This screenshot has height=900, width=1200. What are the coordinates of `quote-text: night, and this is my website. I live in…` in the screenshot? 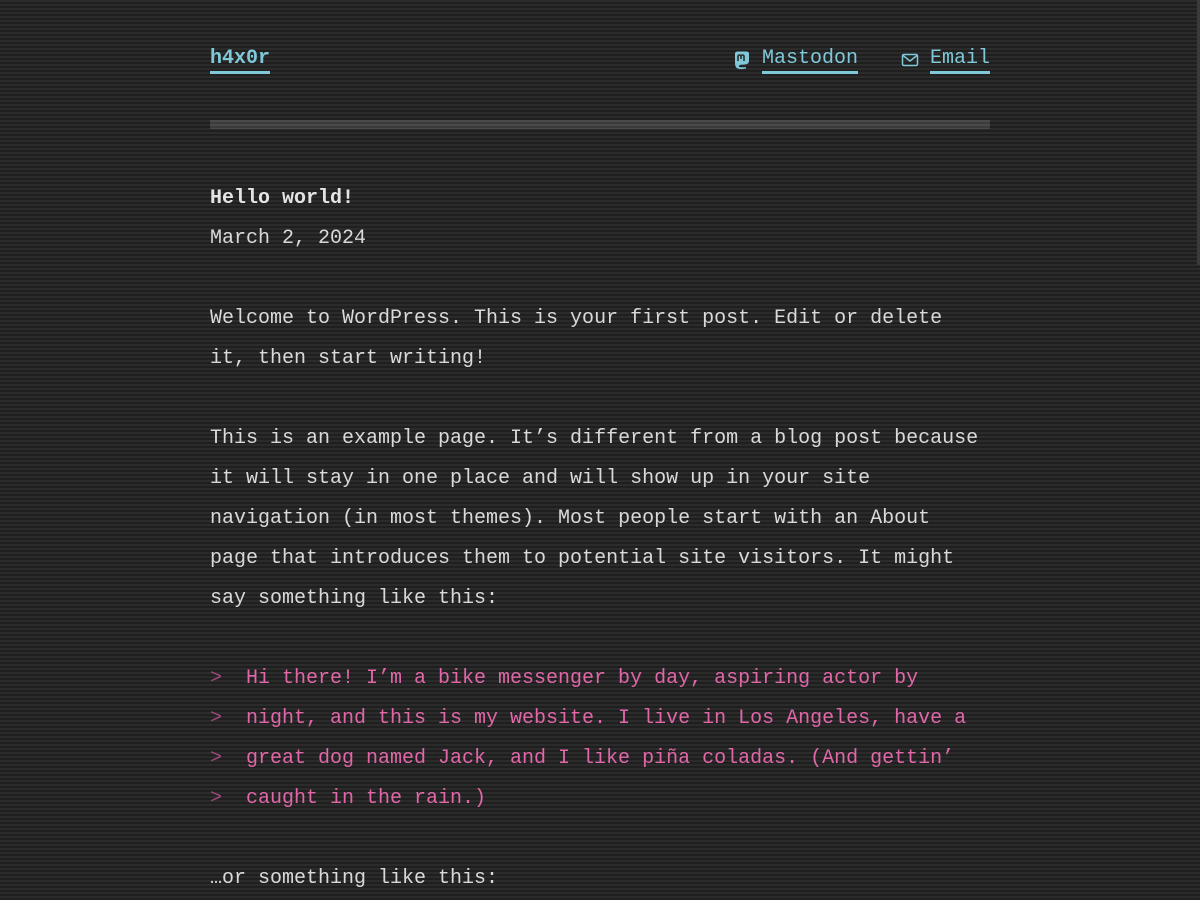 It's located at (606, 718).